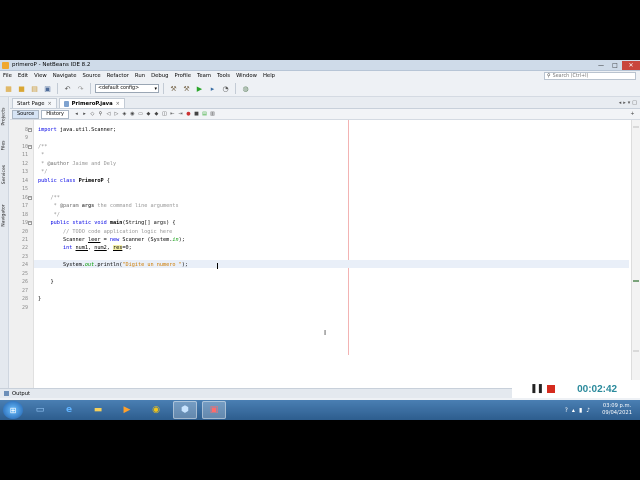 The width and height of the screenshot is (640, 480). Describe the element at coordinates (92, 114) in the screenshot. I see `last-edit-icon: ◇` at that location.